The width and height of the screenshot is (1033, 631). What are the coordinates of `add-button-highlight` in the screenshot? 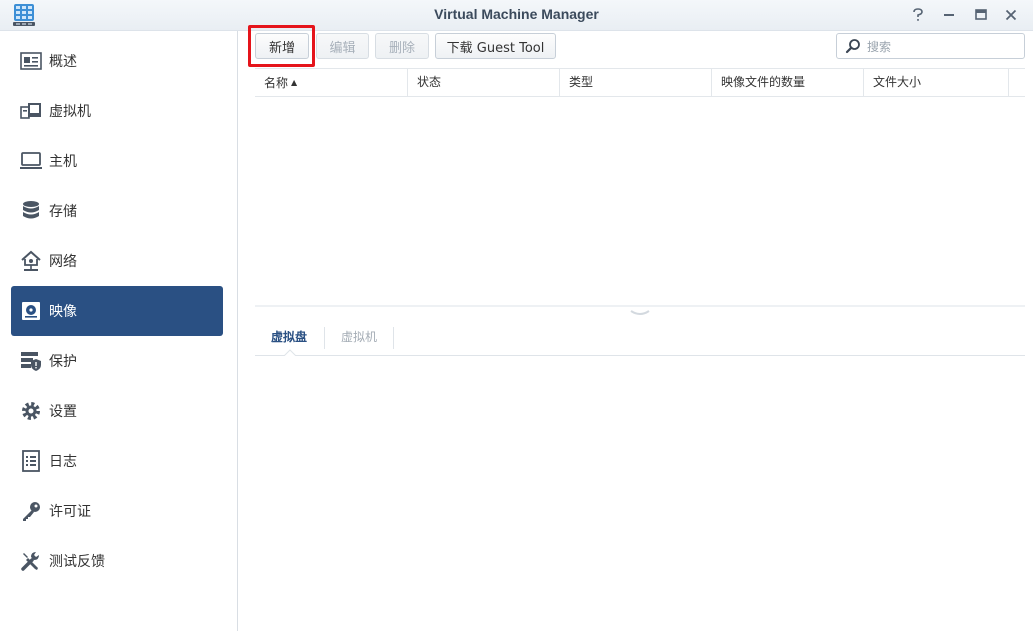 It's located at (281, 46).